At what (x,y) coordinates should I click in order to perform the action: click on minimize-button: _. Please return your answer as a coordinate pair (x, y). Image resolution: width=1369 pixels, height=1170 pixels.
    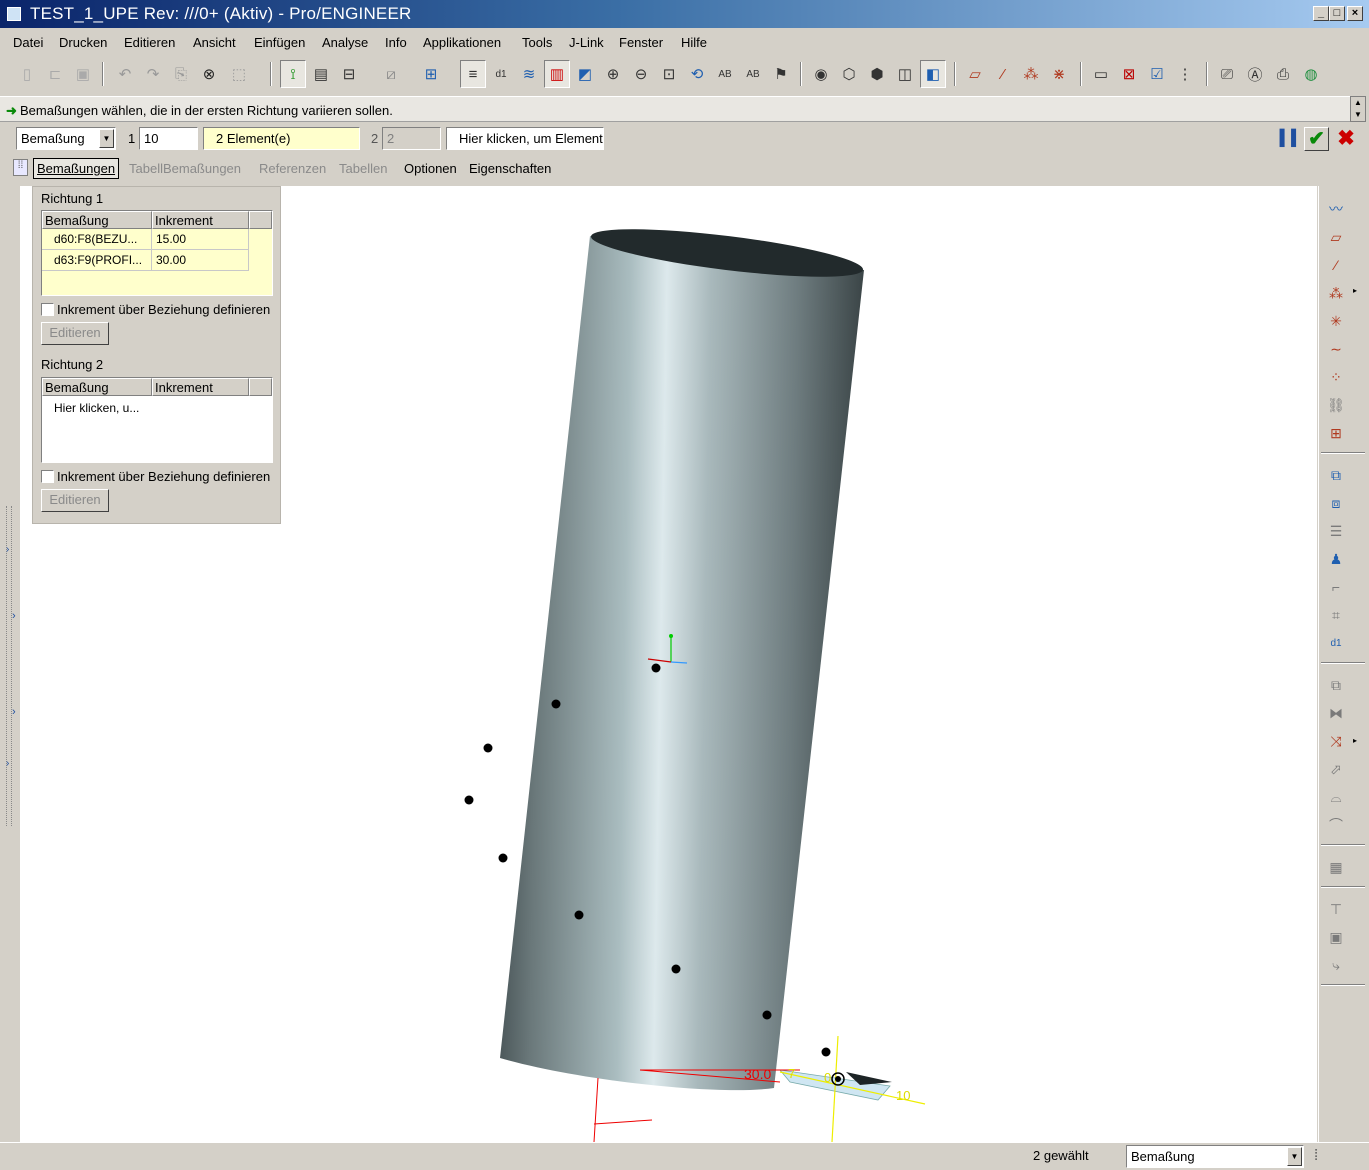
    Looking at the image, I should click on (1321, 13).